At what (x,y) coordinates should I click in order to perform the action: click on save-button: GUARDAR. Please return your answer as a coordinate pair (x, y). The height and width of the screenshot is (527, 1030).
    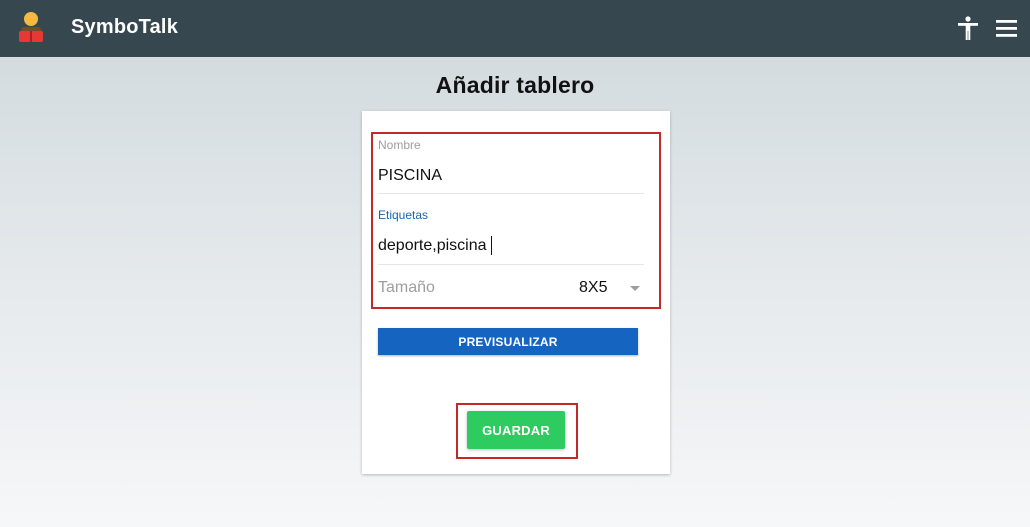
    Looking at the image, I should click on (516, 430).